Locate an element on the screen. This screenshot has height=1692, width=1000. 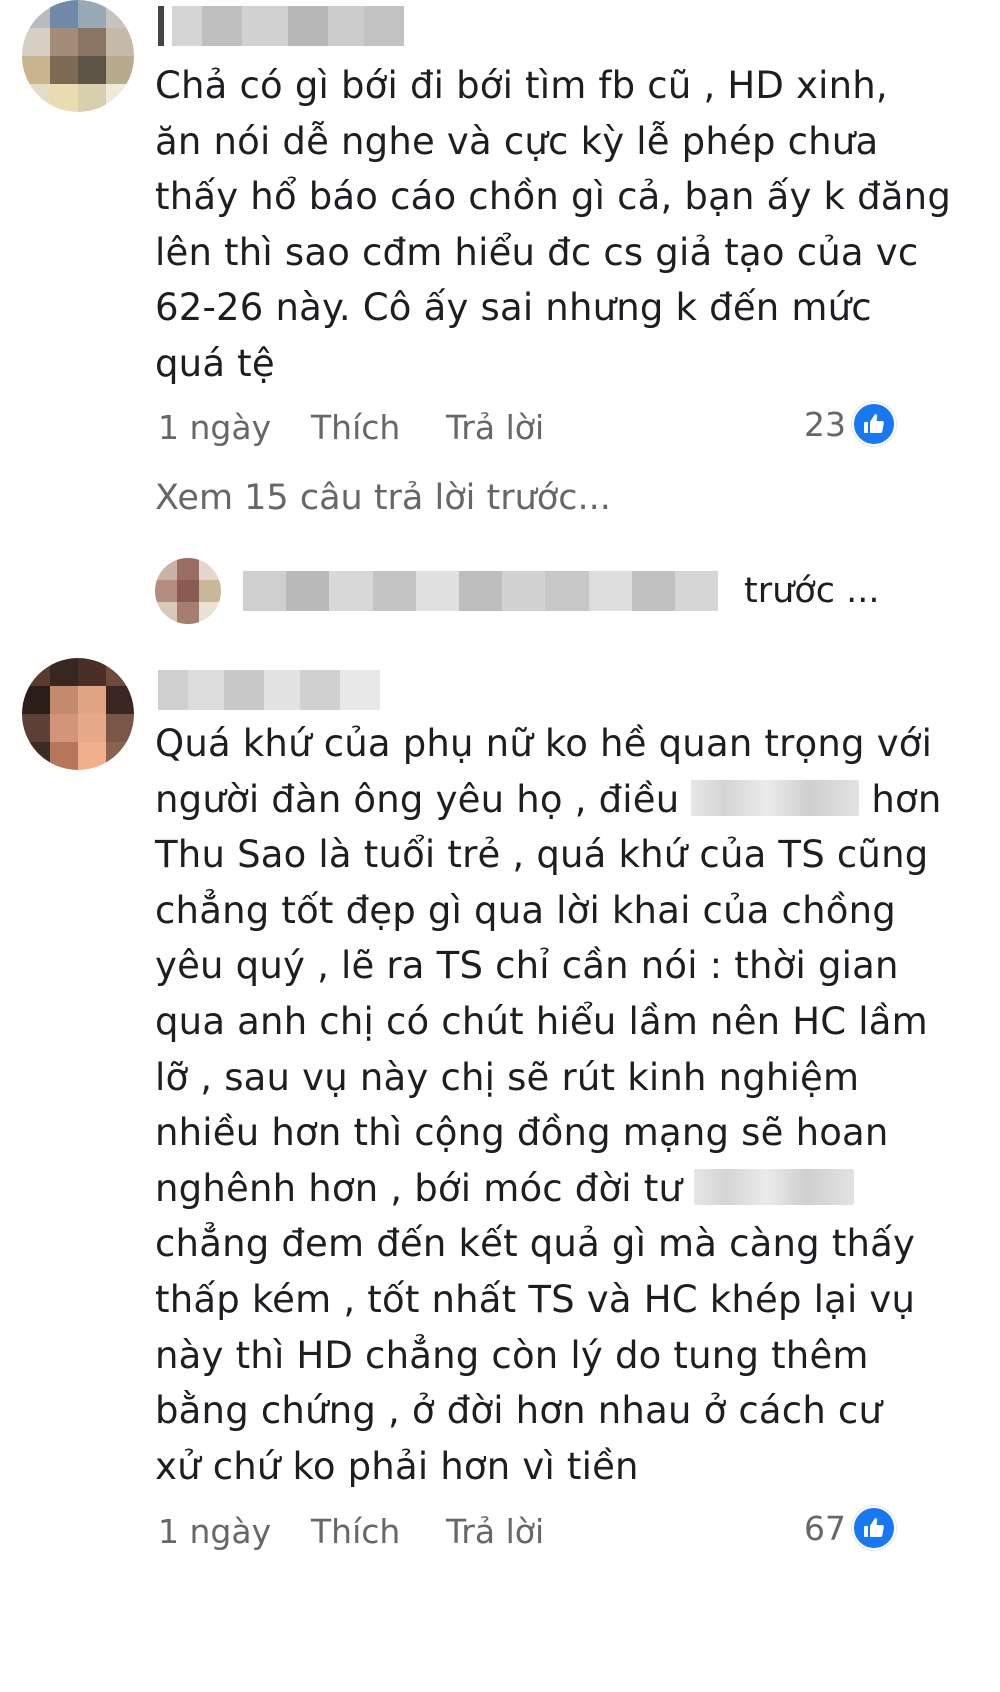
comment-line: người đàn ông yêu họ , điều hơn is located at coordinates (555, 800).